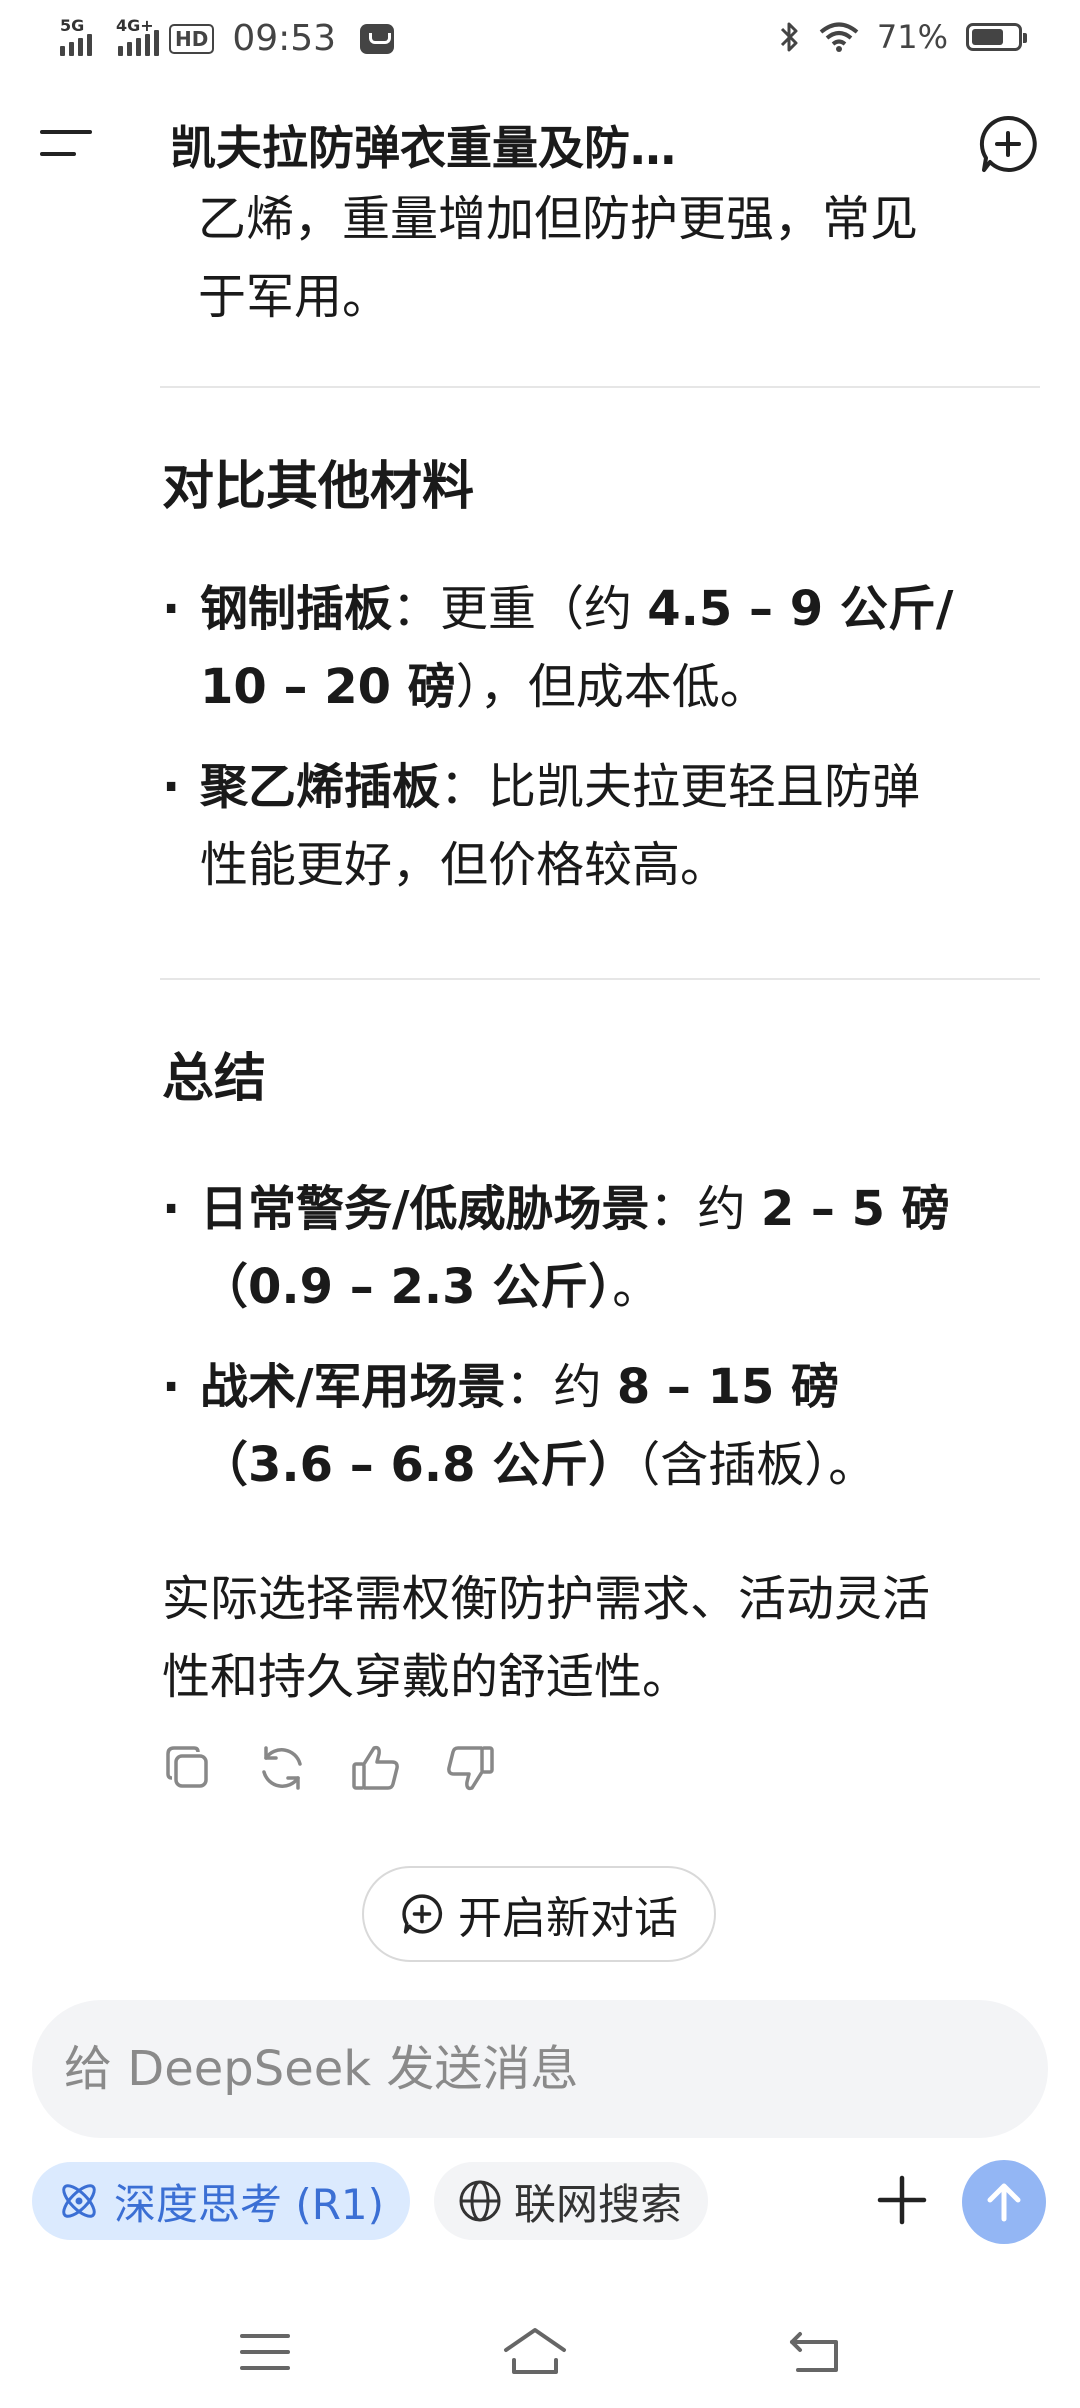  What do you see at coordinates (728, 1387) in the screenshot?
I see `list-item-value: 8 – 15 磅` at bounding box center [728, 1387].